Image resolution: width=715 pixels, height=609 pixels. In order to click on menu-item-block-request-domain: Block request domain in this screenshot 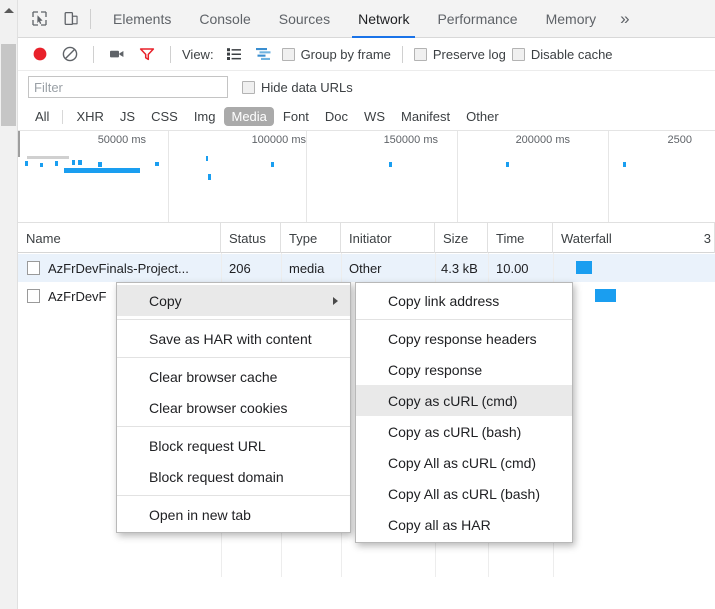, I will do `click(233, 476)`.